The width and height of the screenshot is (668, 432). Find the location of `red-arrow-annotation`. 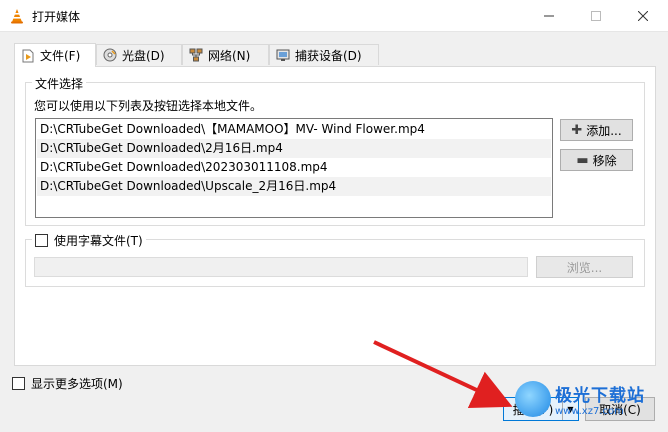

red-arrow-annotation is located at coordinates (443, 374).